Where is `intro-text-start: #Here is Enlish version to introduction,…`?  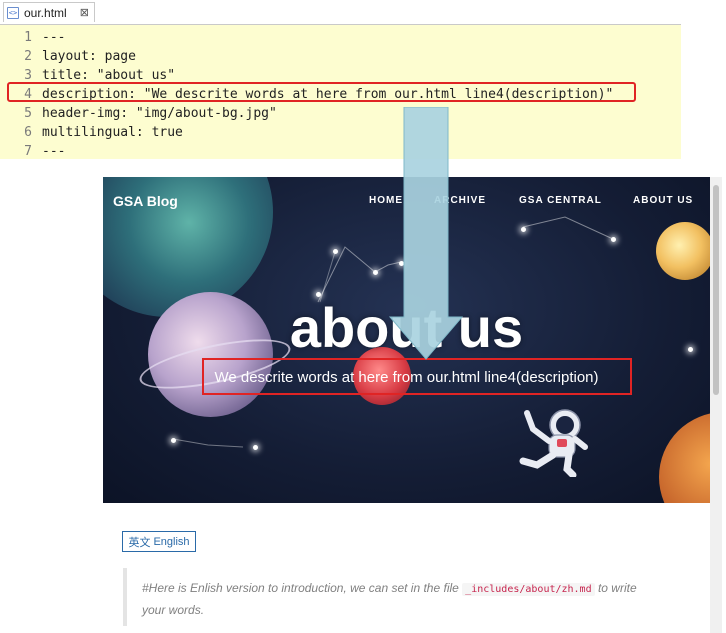
intro-text-start: #Here is Enlish version to introduction,… is located at coordinates (302, 588).